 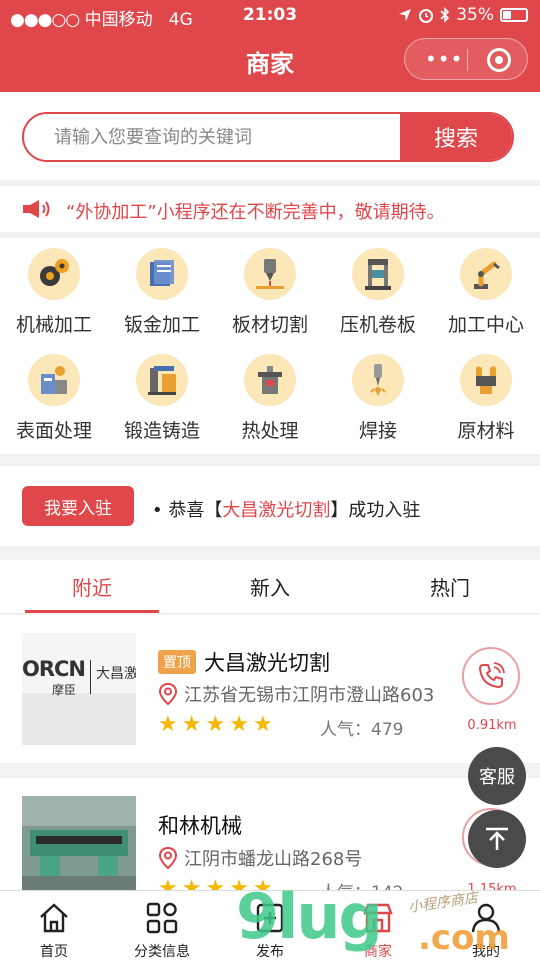 I want to click on forging-icon, so click(x=162, y=380).